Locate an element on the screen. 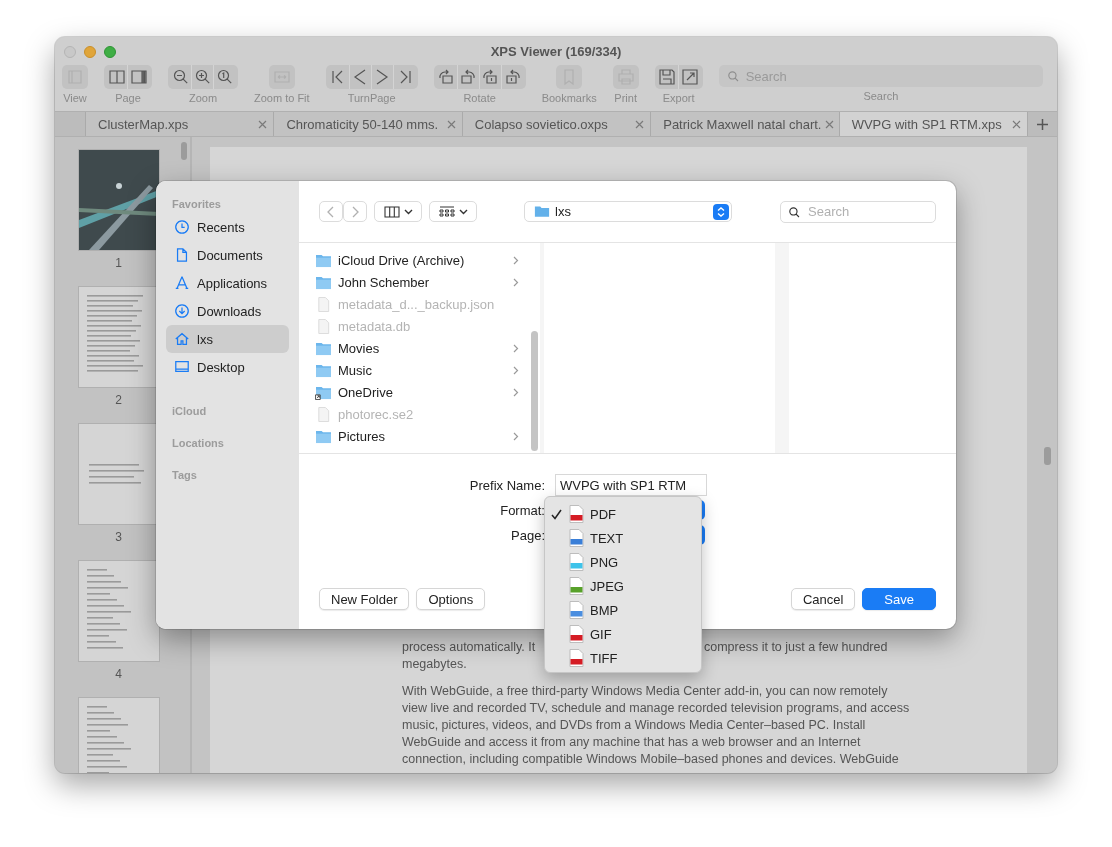  default-button: Save is located at coordinates (899, 599).